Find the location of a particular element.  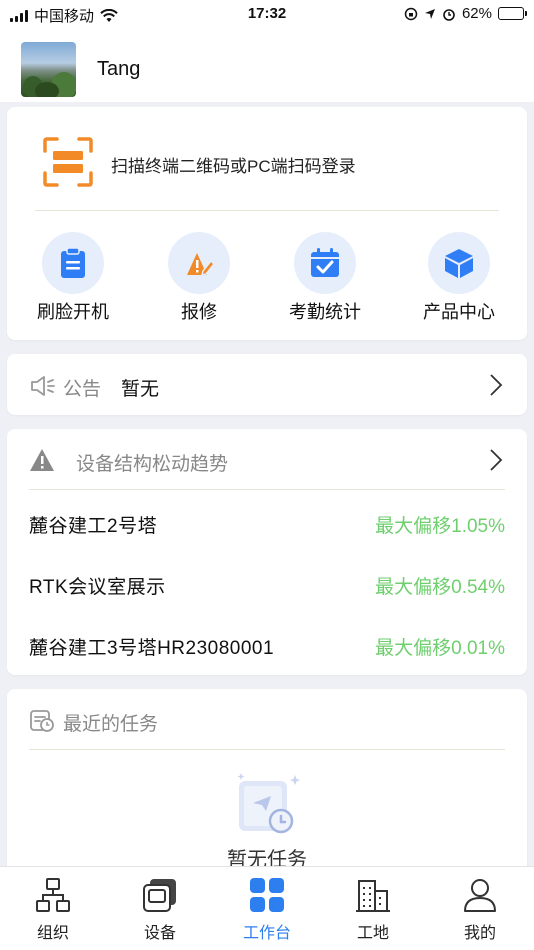

tab-label: 组织 is located at coordinates (52, 933).